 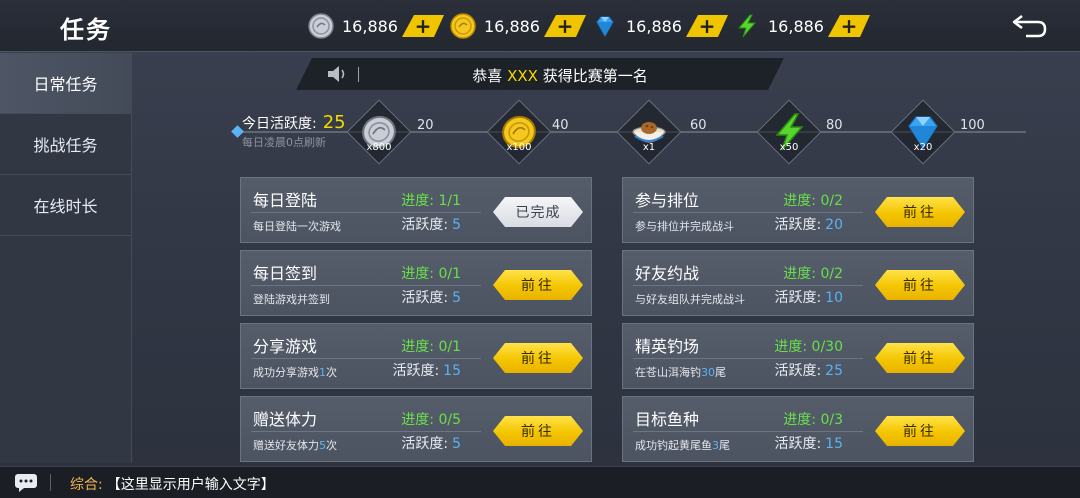 What do you see at coordinates (808, 347) in the screenshot?
I see `task-progress: 进度: 0/30` at bounding box center [808, 347].